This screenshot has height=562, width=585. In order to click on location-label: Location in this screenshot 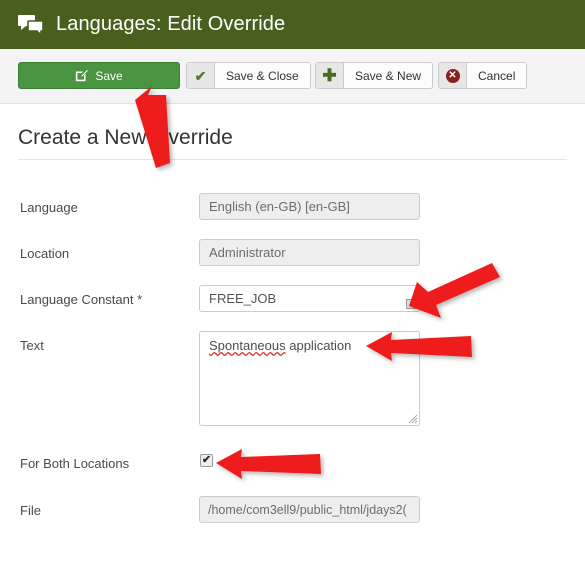, I will do `click(45, 253)`.